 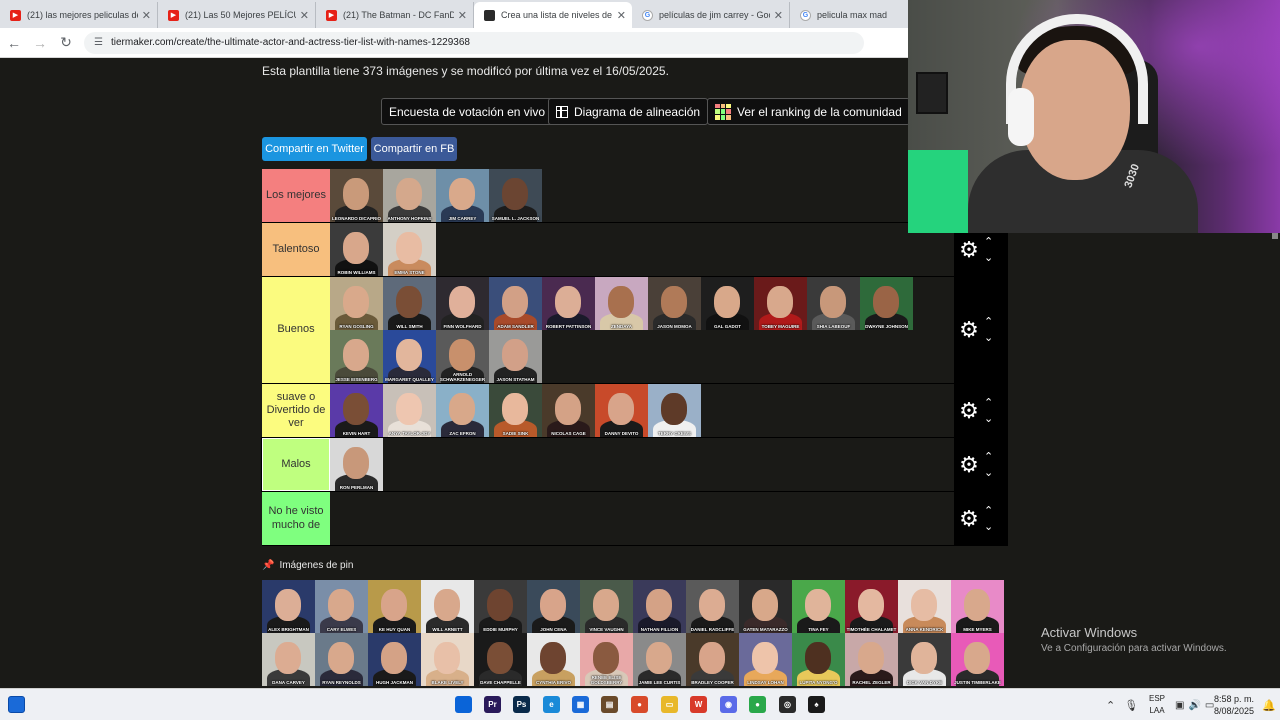 What do you see at coordinates (296, 464) in the screenshot?
I see `tier-label: Malos` at bounding box center [296, 464].